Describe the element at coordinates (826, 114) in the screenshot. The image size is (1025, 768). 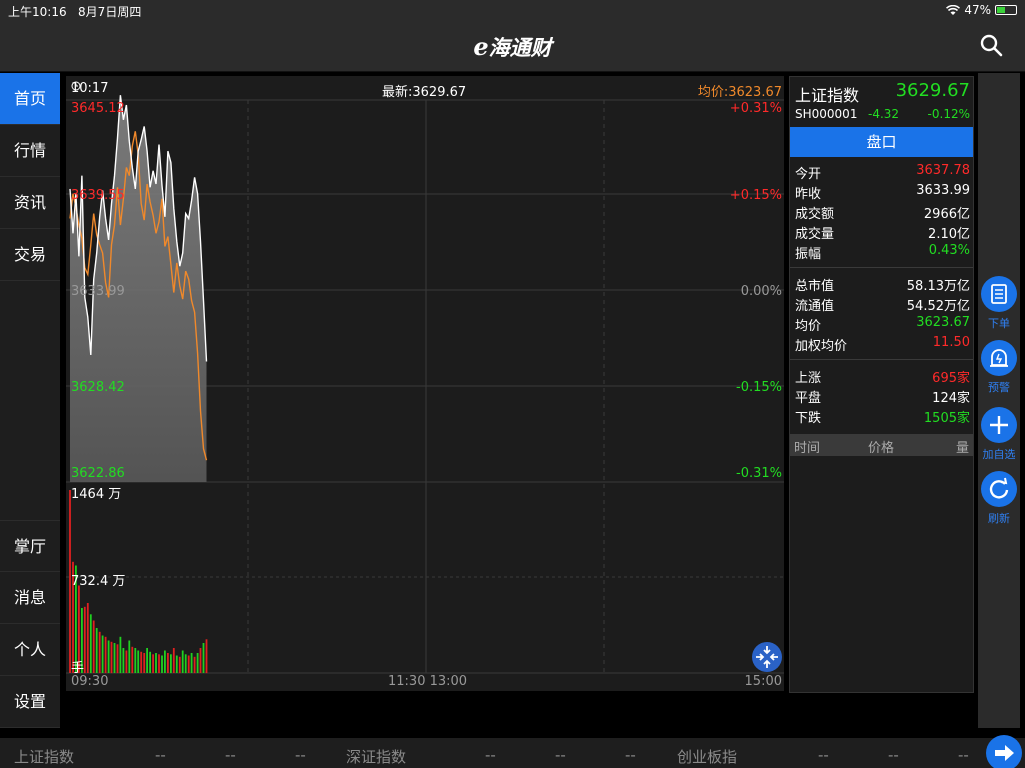
I see `index-code: SH000001` at that location.